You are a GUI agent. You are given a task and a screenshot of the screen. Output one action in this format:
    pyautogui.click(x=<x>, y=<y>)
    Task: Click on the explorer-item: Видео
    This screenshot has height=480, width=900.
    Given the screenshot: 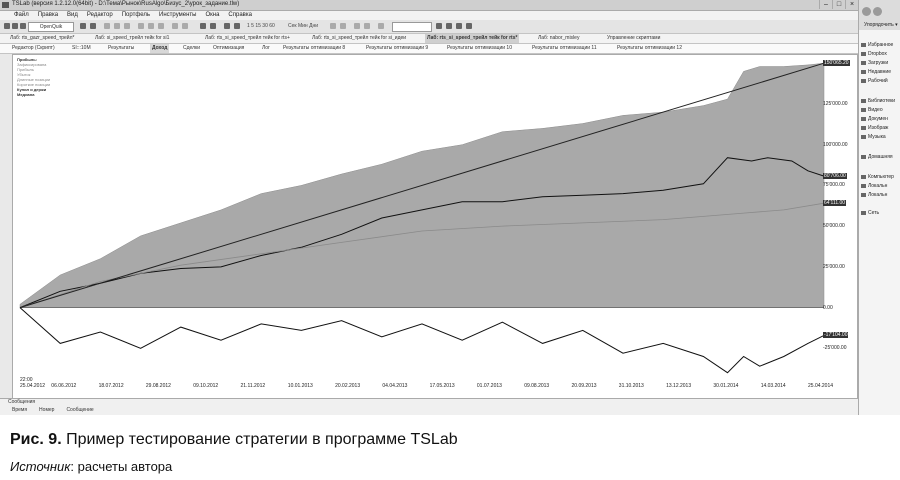 What is the action you would take?
    pyautogui.click(x=872, y=110)
    